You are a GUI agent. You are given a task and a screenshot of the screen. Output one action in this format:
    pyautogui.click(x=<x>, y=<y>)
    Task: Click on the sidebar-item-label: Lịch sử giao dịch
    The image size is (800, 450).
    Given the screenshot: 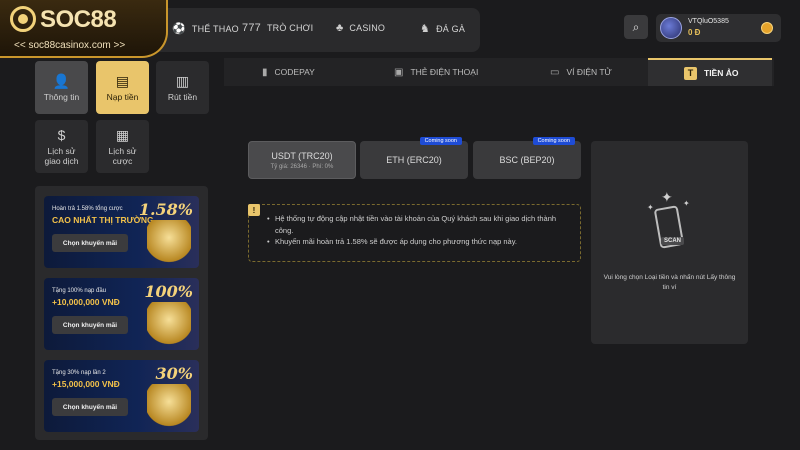 What is the action you would take?
    pyautogui.click(x=61, y=155)
    